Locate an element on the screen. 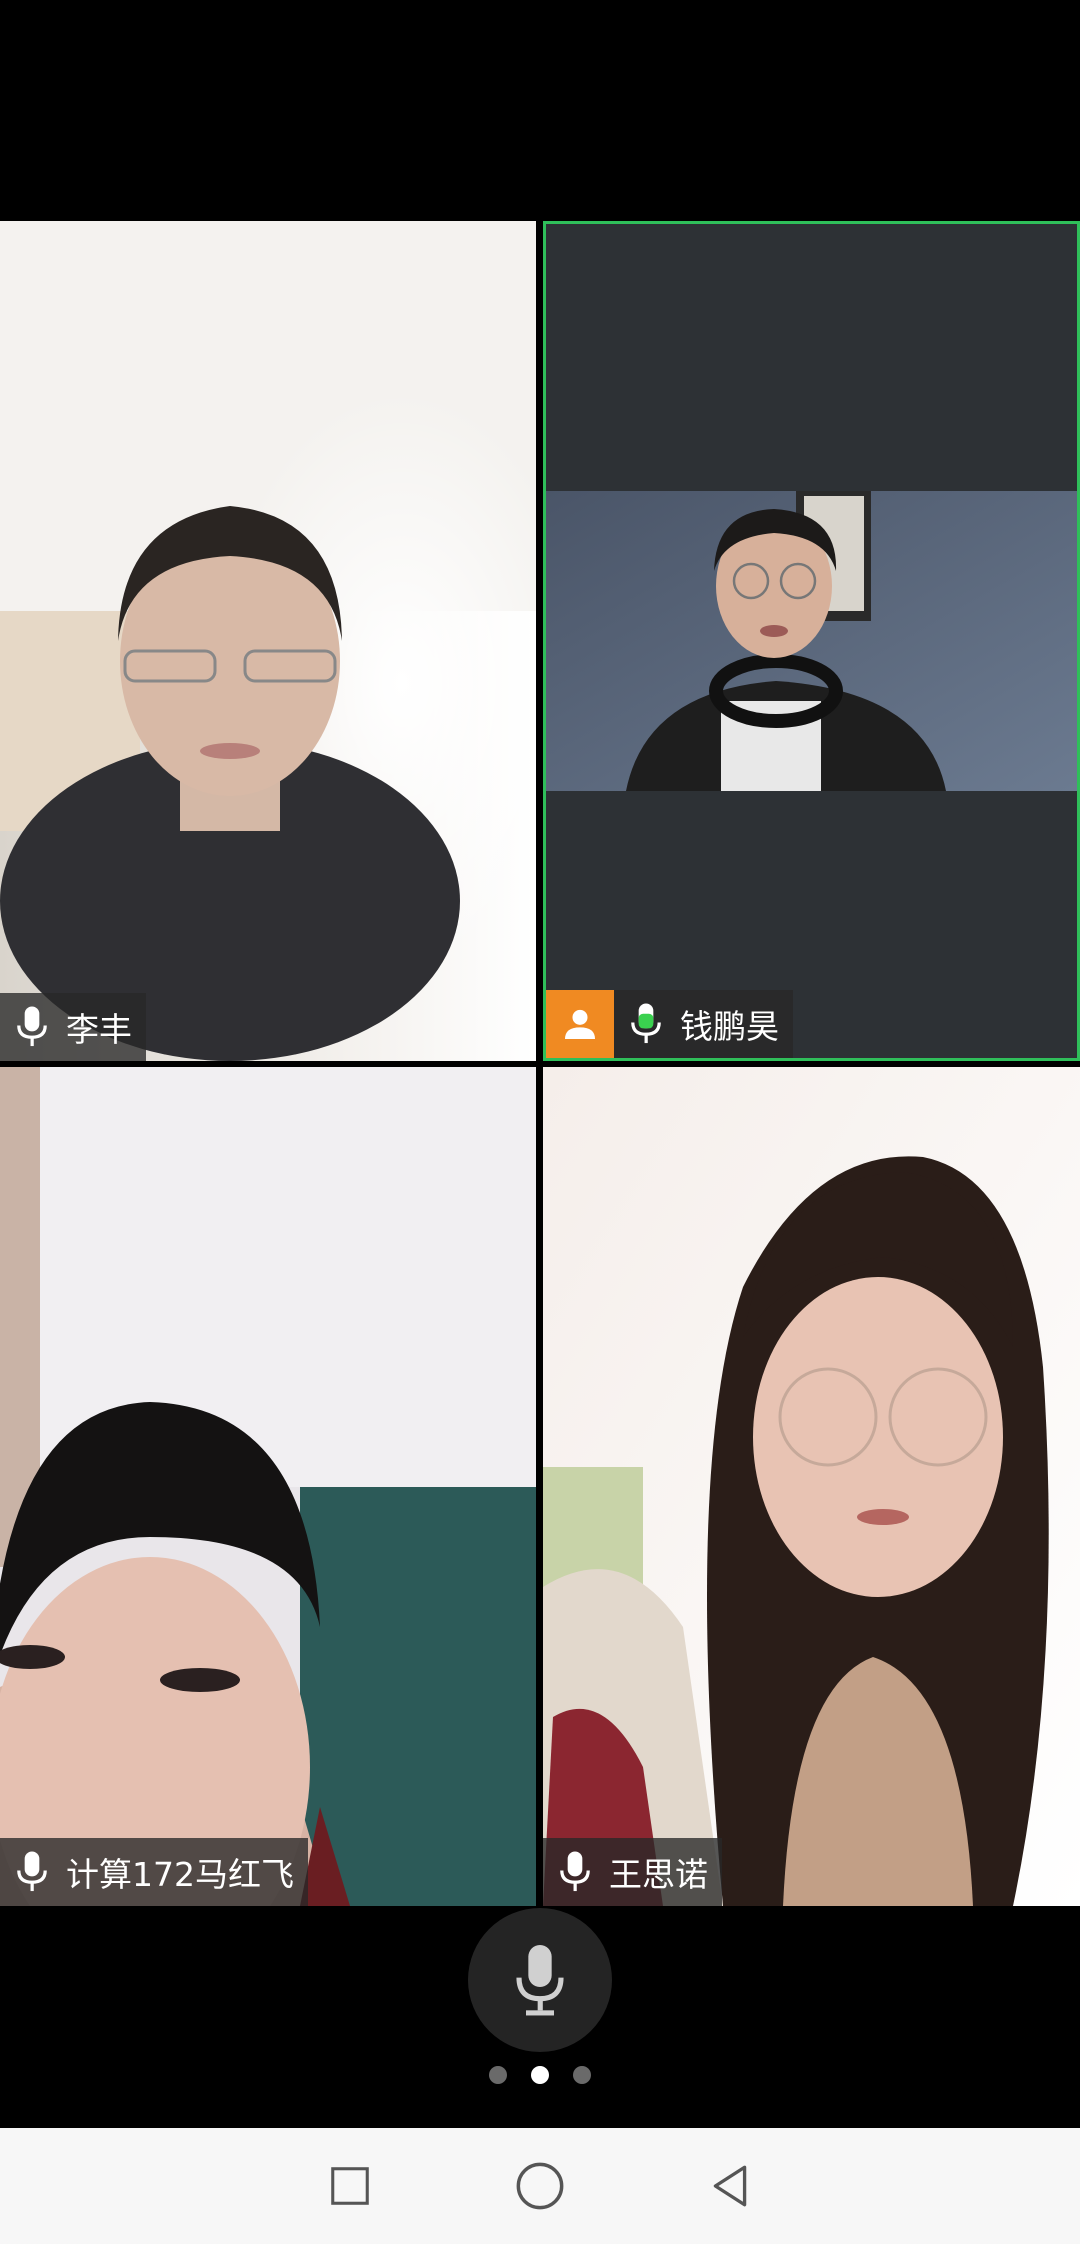  participant-video is located at coordinates (811, 641).